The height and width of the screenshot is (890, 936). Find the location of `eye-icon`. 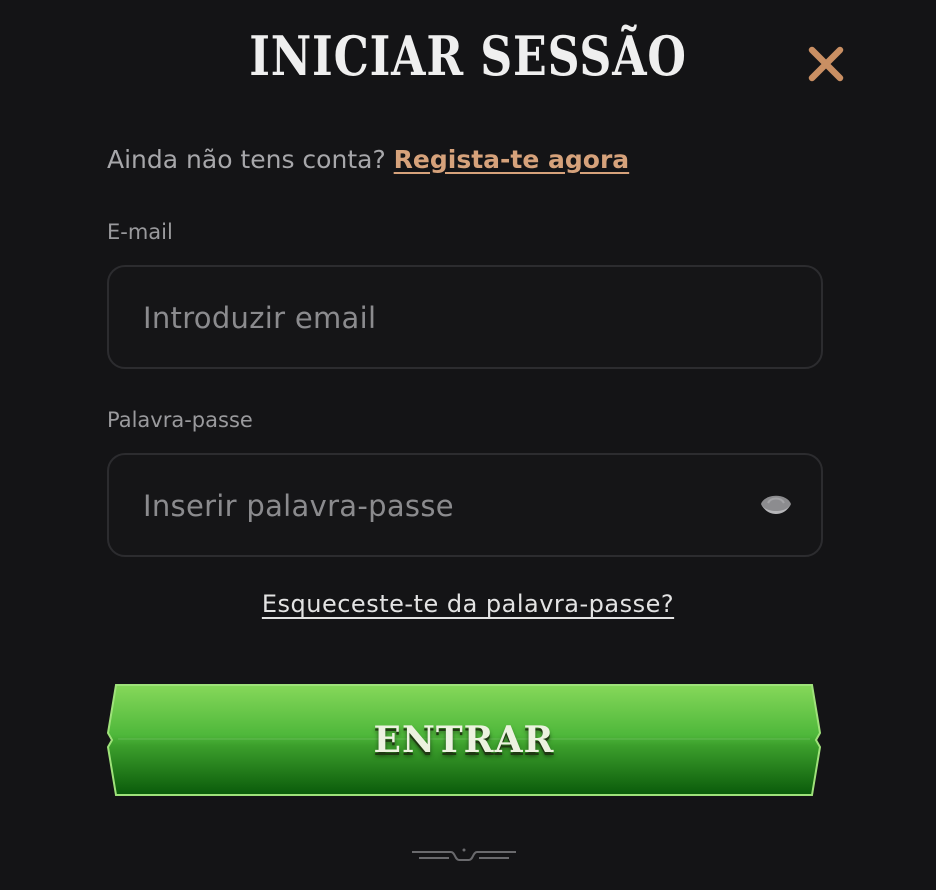

eye-icon is located at coordinates (776, 504).